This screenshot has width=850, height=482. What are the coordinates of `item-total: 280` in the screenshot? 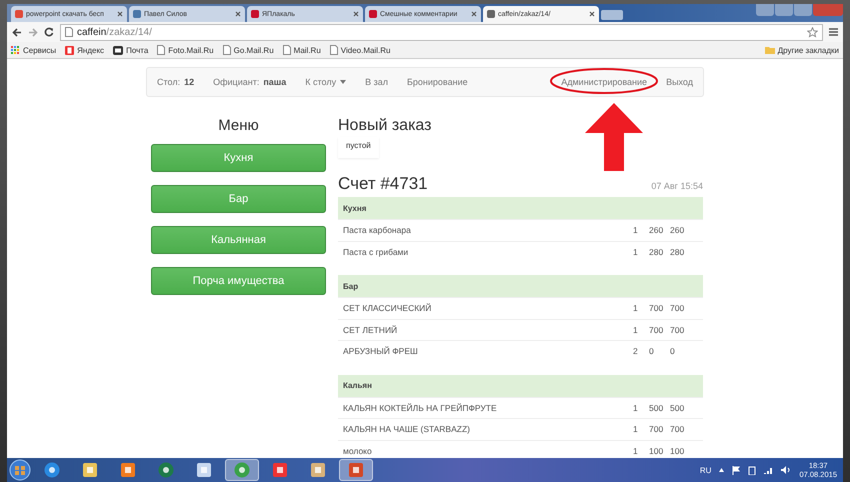 It's located at (678, 251).